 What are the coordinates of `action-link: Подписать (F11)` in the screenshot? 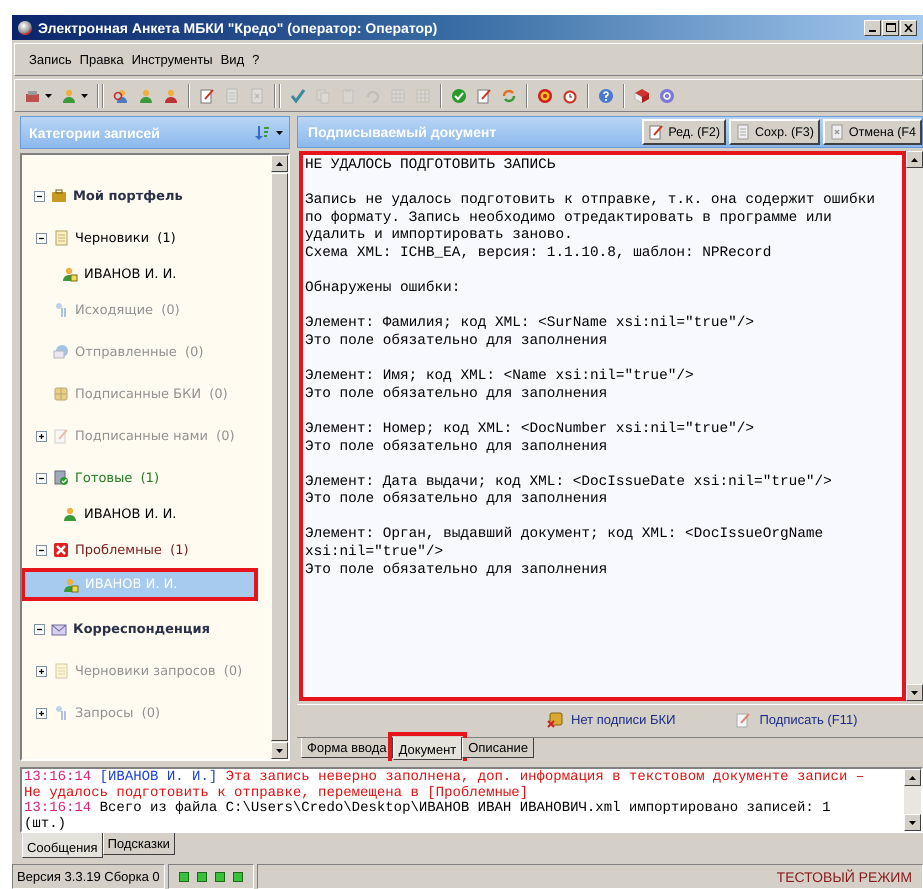 It's located at (808, 719).